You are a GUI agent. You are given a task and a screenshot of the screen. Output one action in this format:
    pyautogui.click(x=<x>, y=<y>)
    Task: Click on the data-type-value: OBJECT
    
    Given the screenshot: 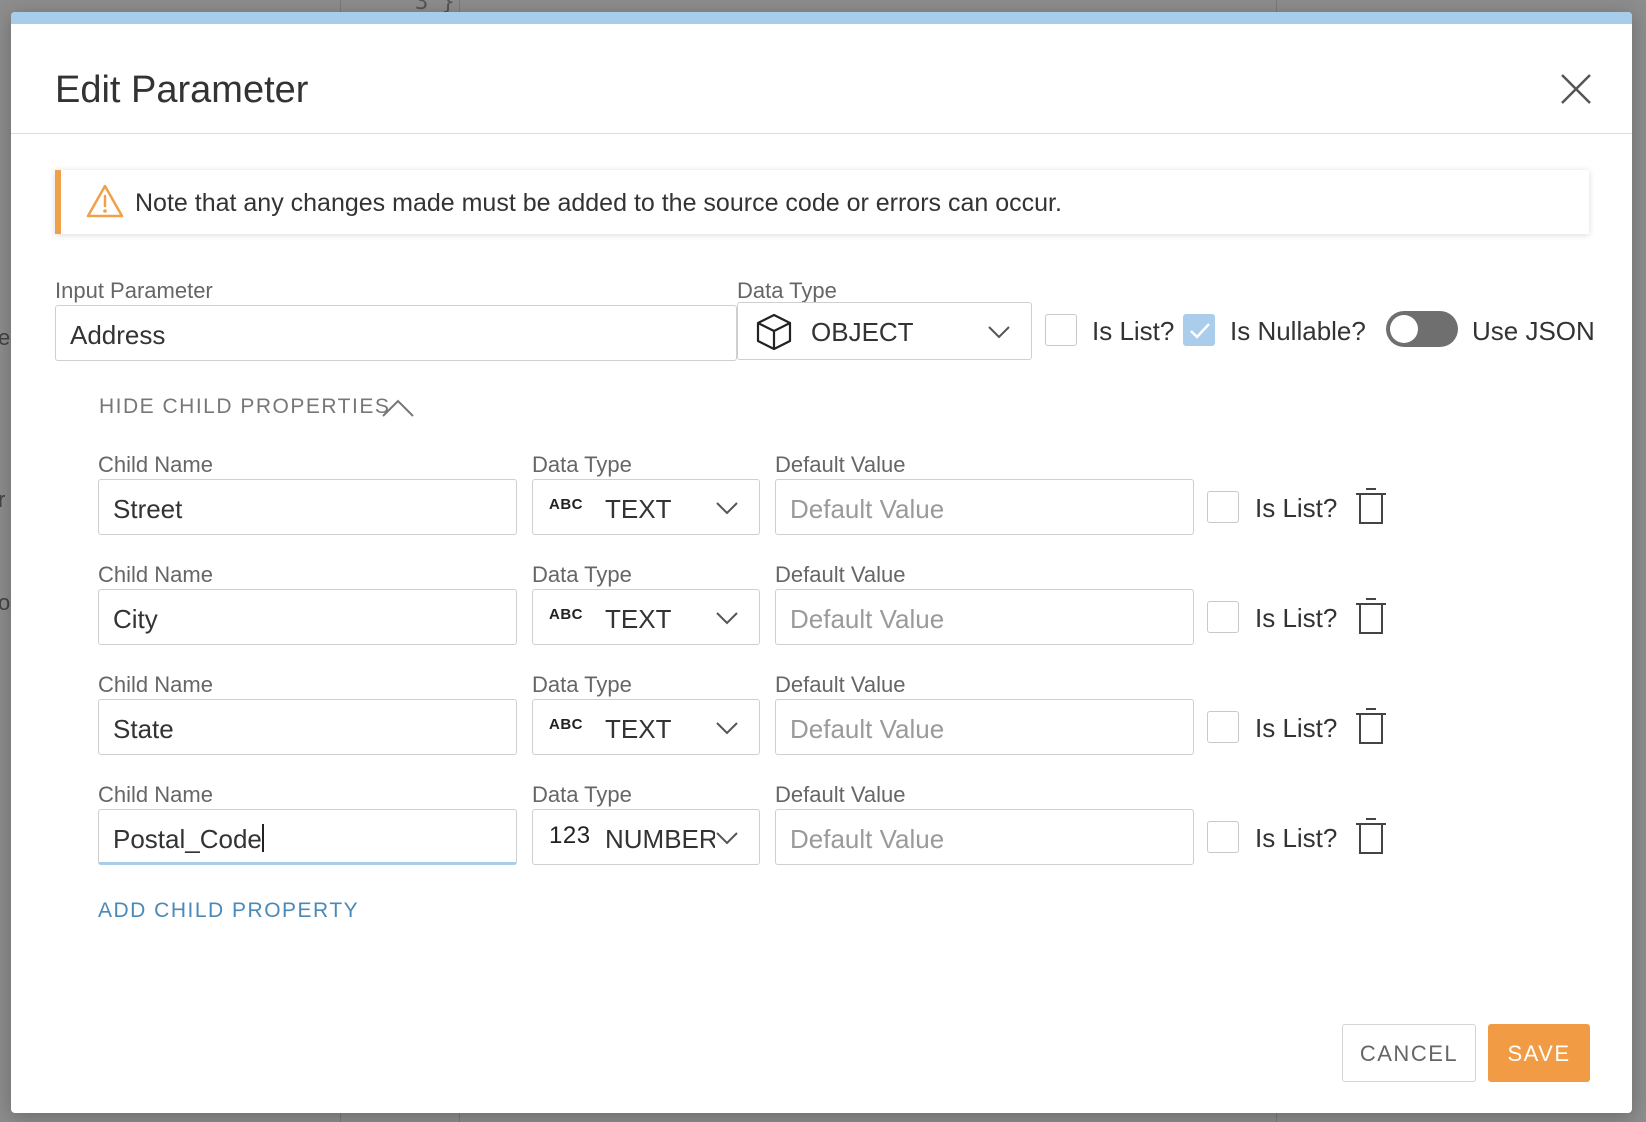 What is the action you would take?
    pyautogui.click(x=862, y=332)
    